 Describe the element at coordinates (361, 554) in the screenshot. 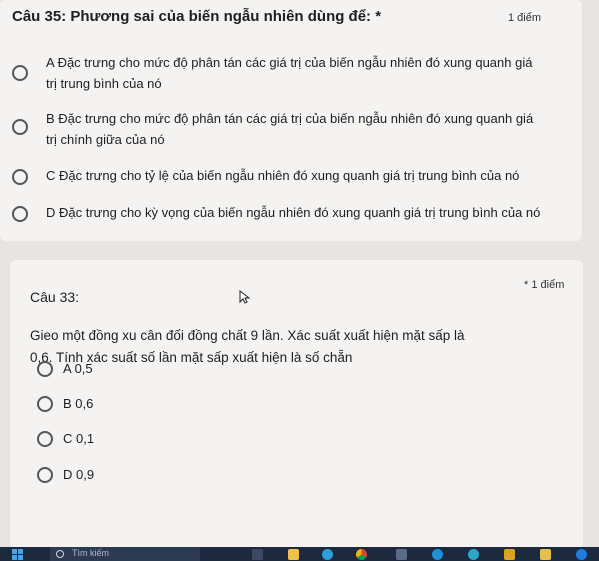

I see `chrome-icon` at that location.